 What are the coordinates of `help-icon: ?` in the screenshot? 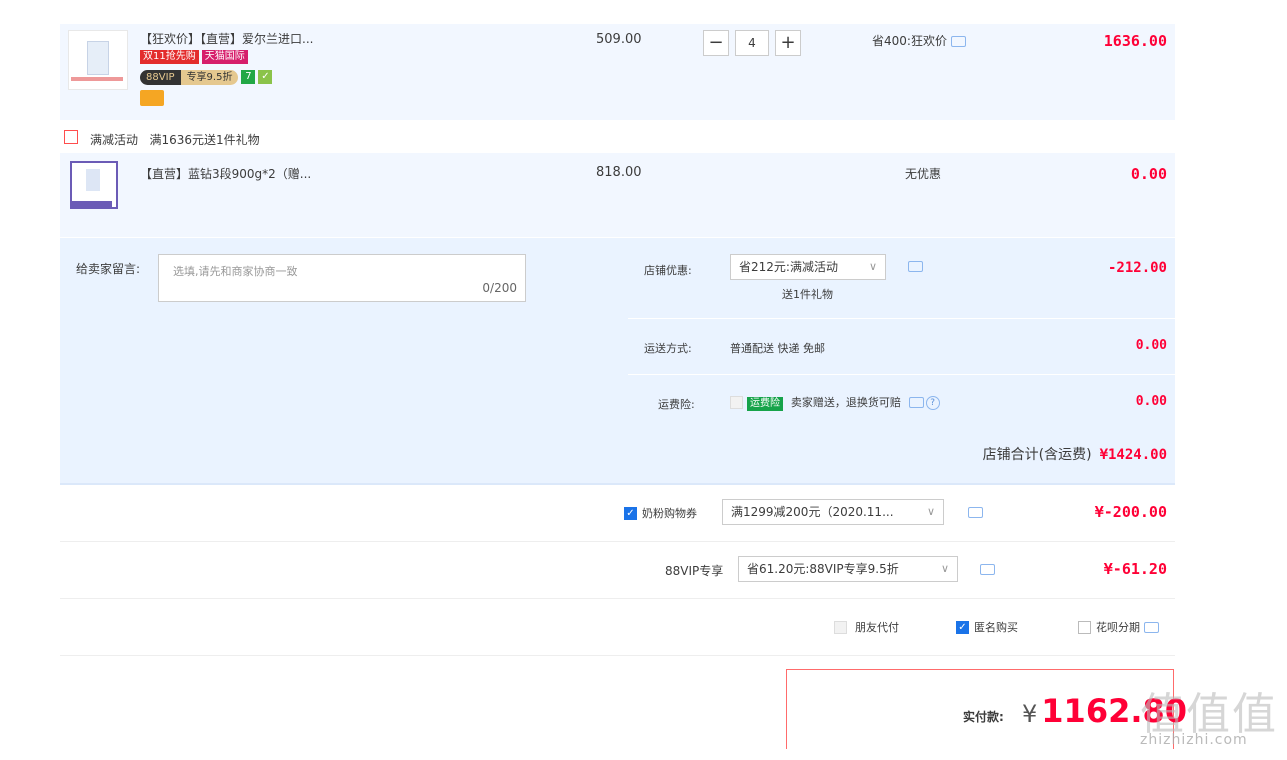 It's located at (932, 402).